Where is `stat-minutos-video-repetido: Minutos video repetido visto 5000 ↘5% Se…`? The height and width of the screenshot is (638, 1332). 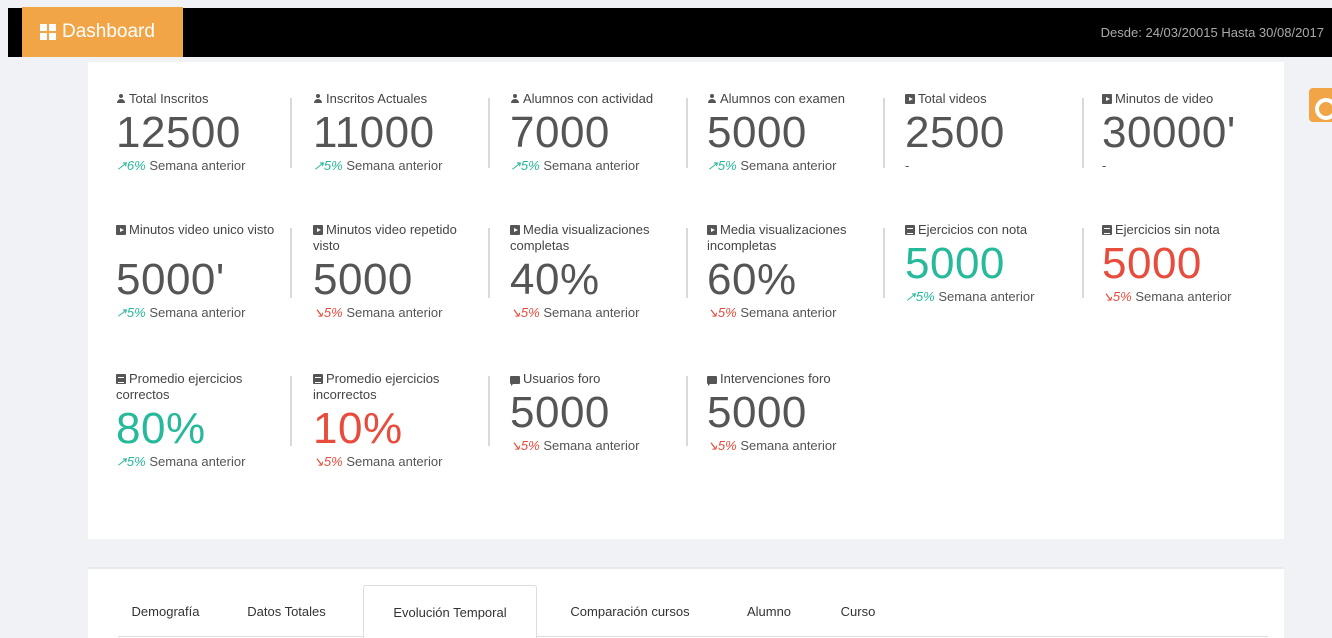 stat-minutos-video-repetido: Minutos video repetido visto 5000 ↘5% Se… is located at coordinates (408, 271).